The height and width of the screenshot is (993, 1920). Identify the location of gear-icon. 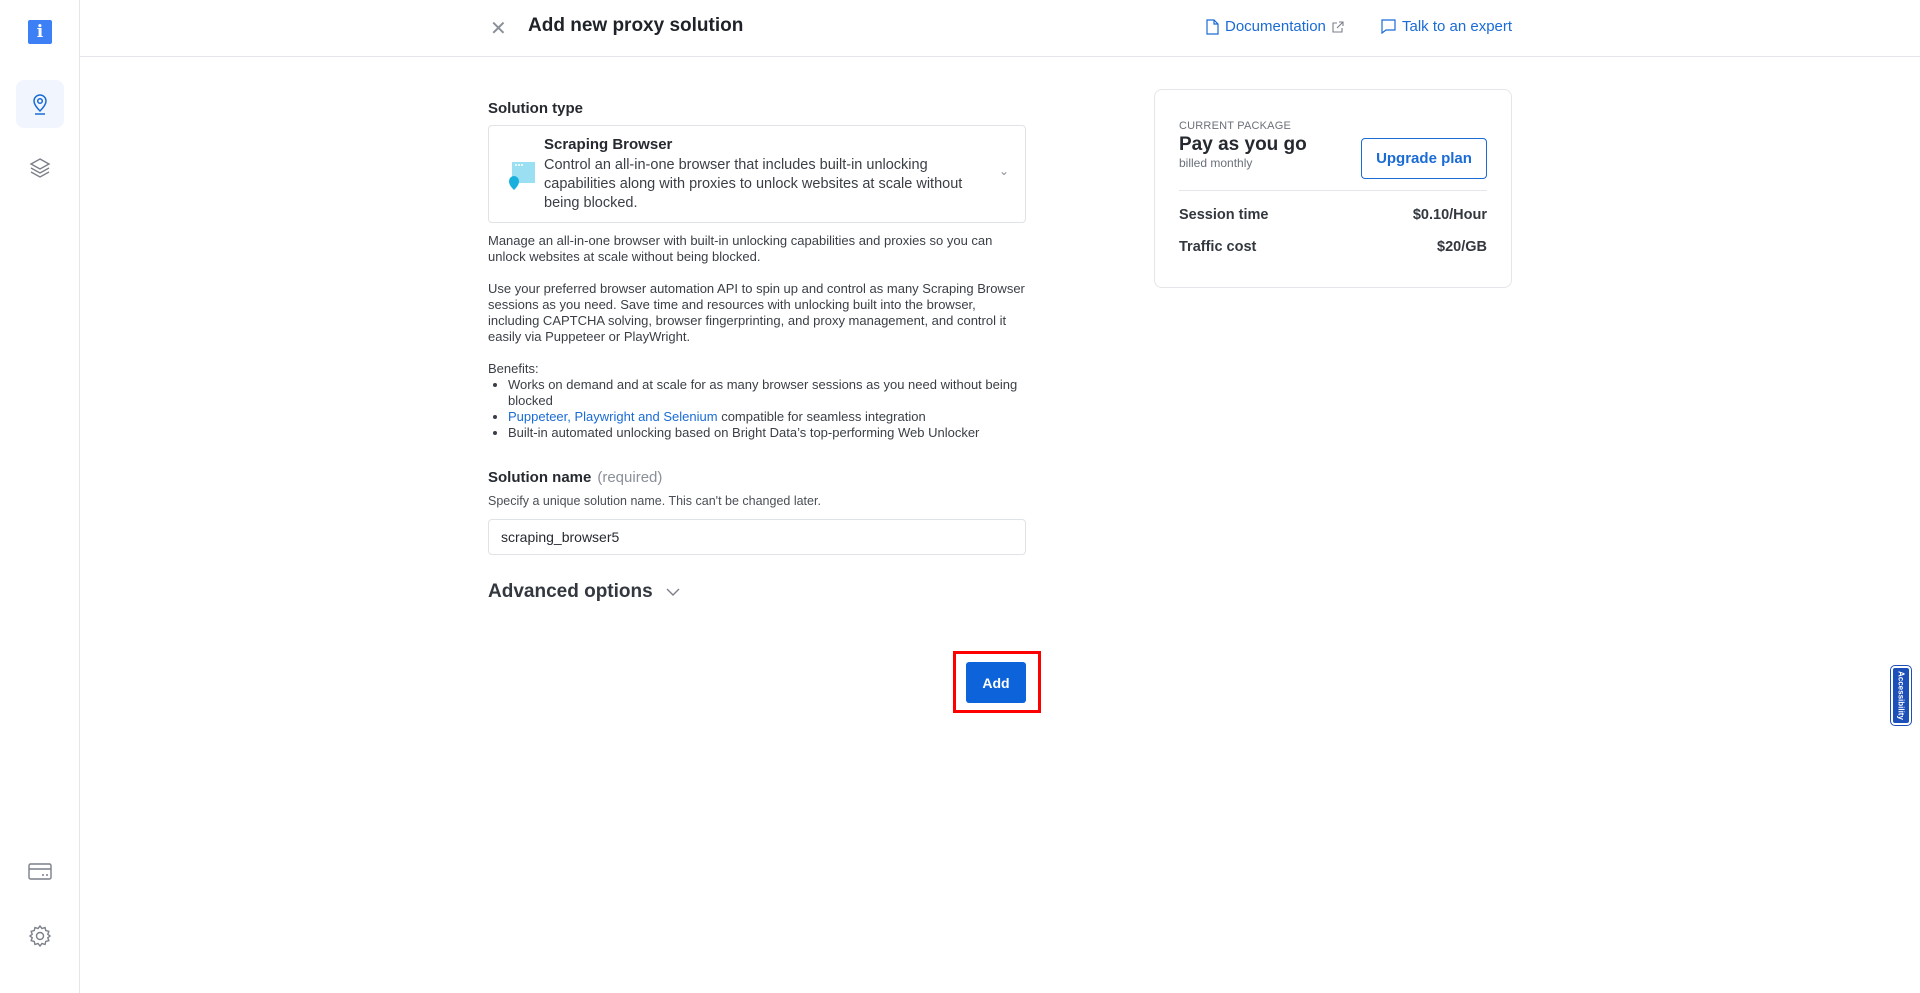
(40, 936).